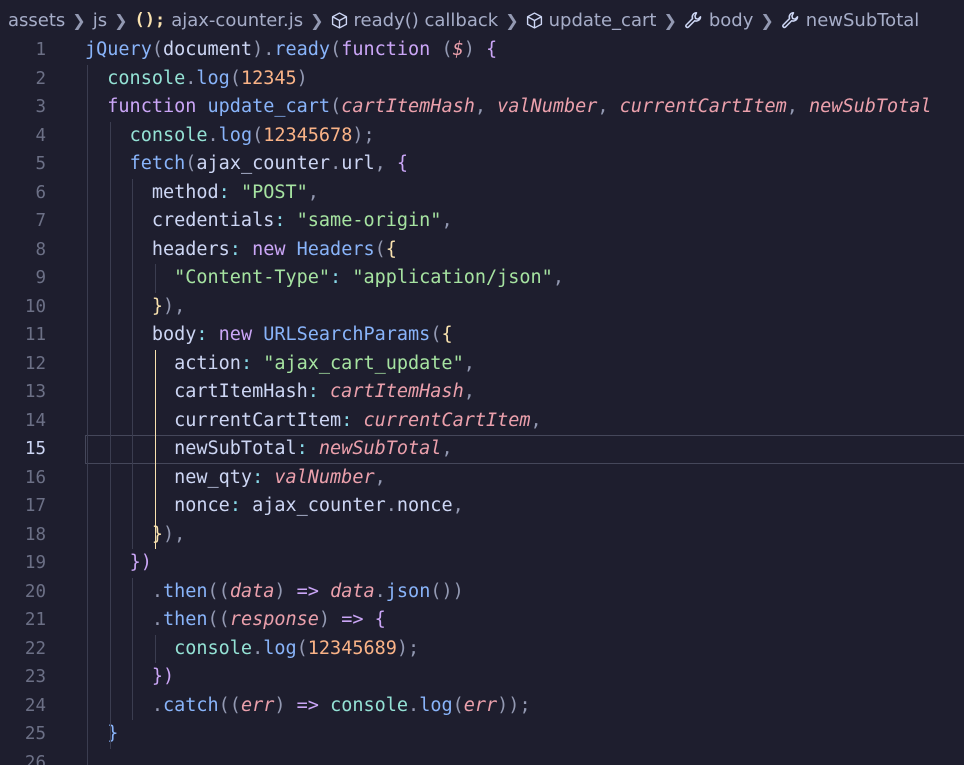 The image size is (964, 765). What do you see at coordinates (482, 478) in the screenshot?
I see `code-line: 16 new_qty: valNumber,` at bounding box center [482, 478].